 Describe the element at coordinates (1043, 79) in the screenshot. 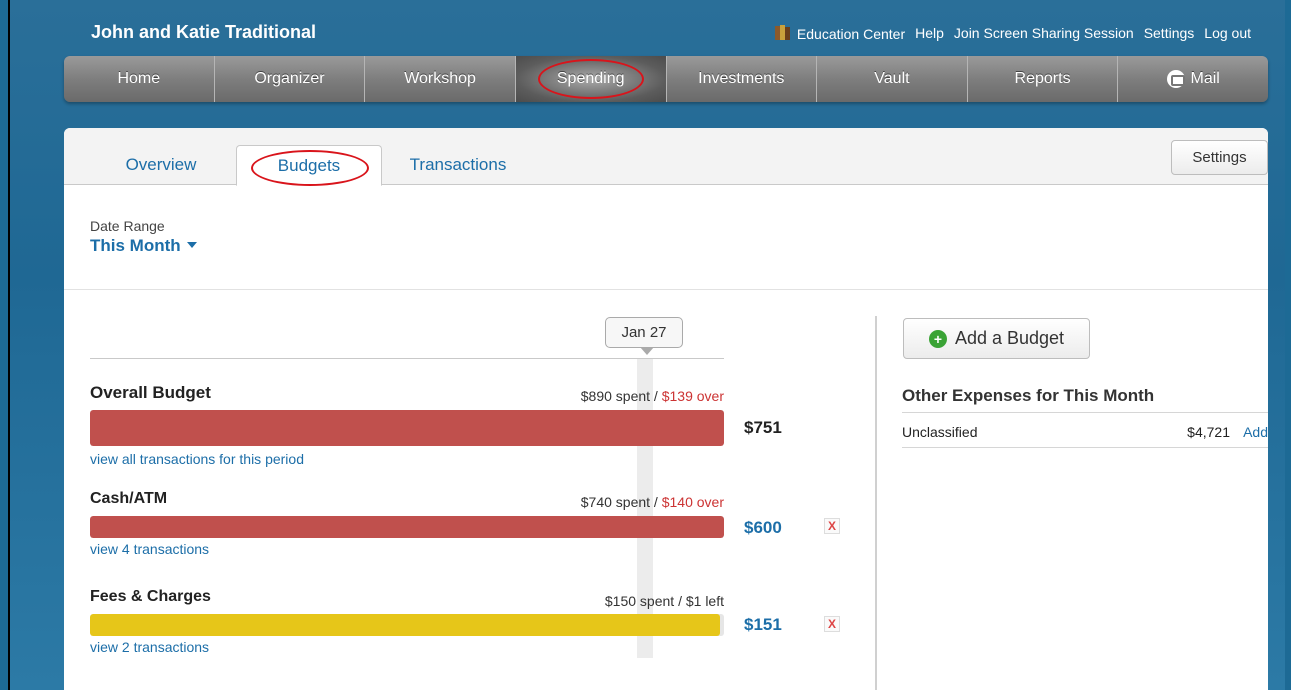

I see `nav-reports: Reports` at that location.